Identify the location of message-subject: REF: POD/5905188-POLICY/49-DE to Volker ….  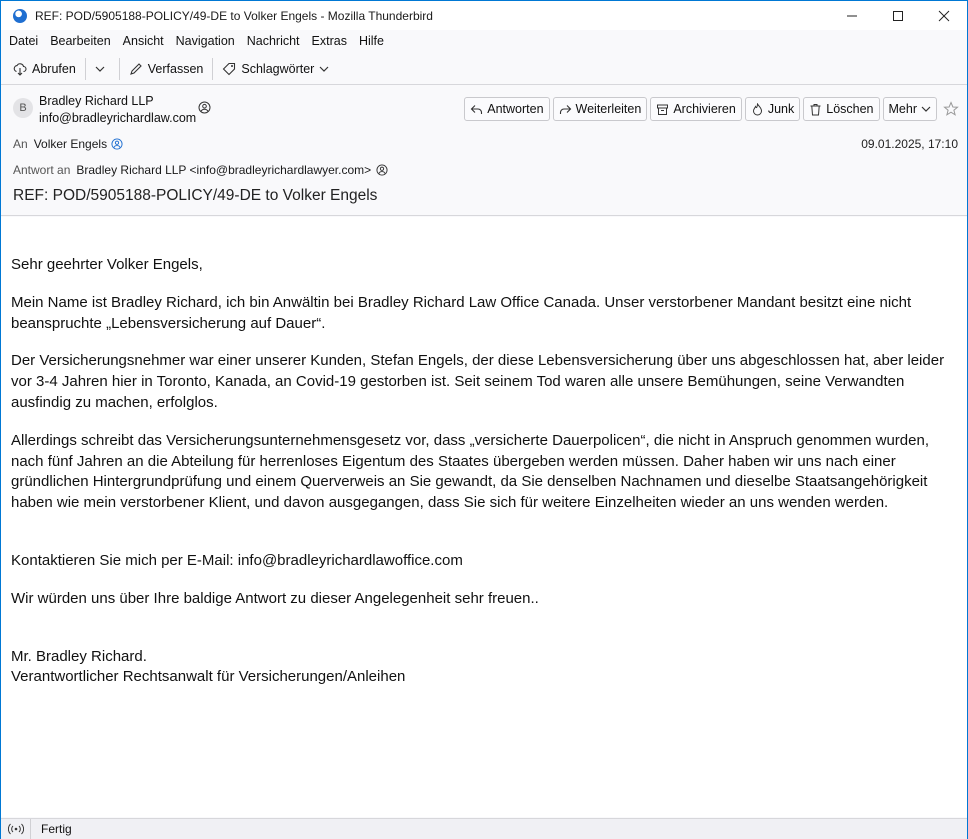
(195, 195).